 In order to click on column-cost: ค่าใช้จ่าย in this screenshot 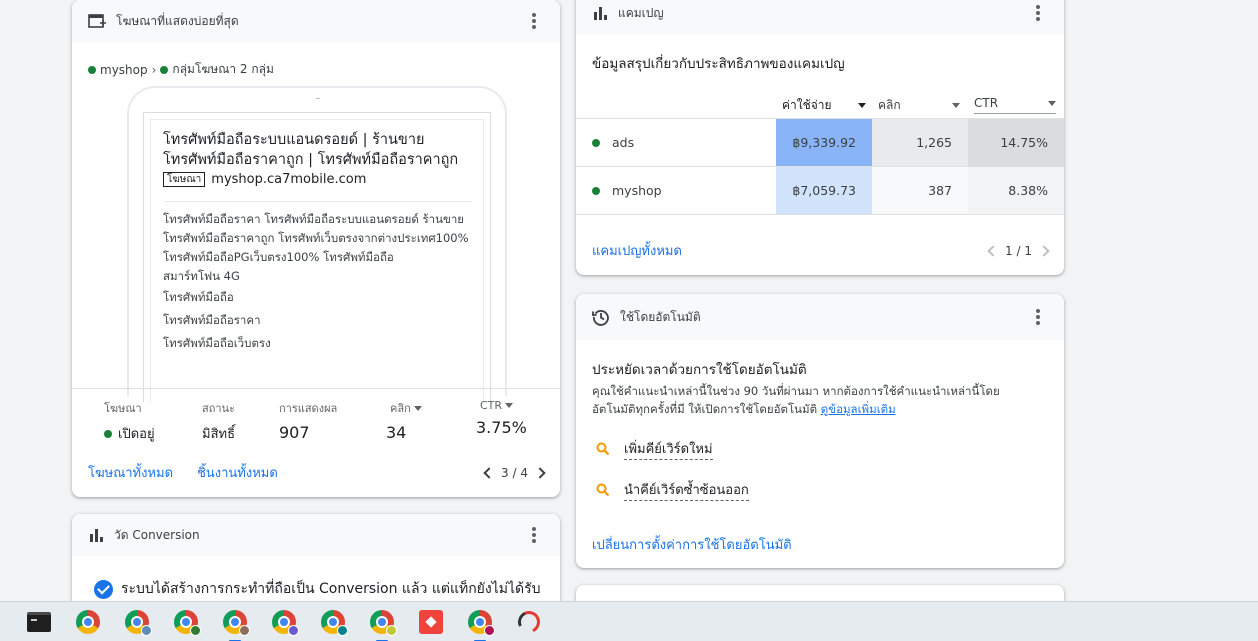, I will do `click(824, 107)`.